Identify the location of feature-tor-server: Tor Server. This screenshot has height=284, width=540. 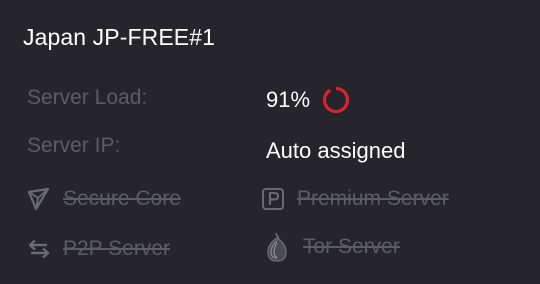
(331, 247).